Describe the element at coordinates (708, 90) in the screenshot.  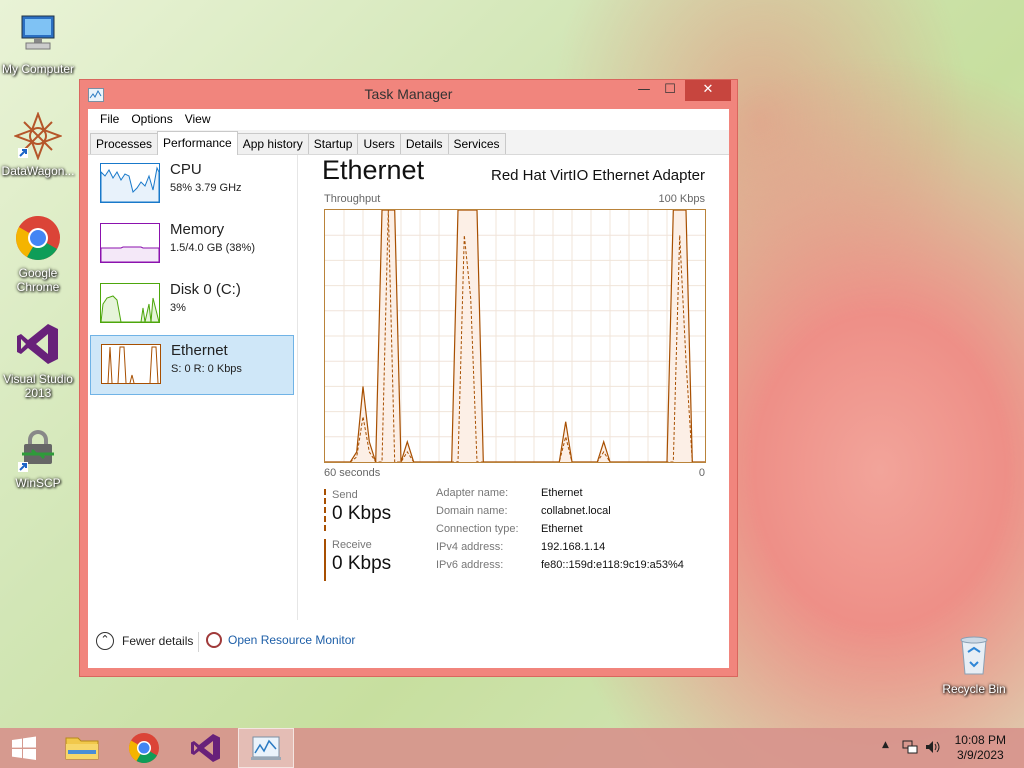
I see `close-button: ✕` at that location.